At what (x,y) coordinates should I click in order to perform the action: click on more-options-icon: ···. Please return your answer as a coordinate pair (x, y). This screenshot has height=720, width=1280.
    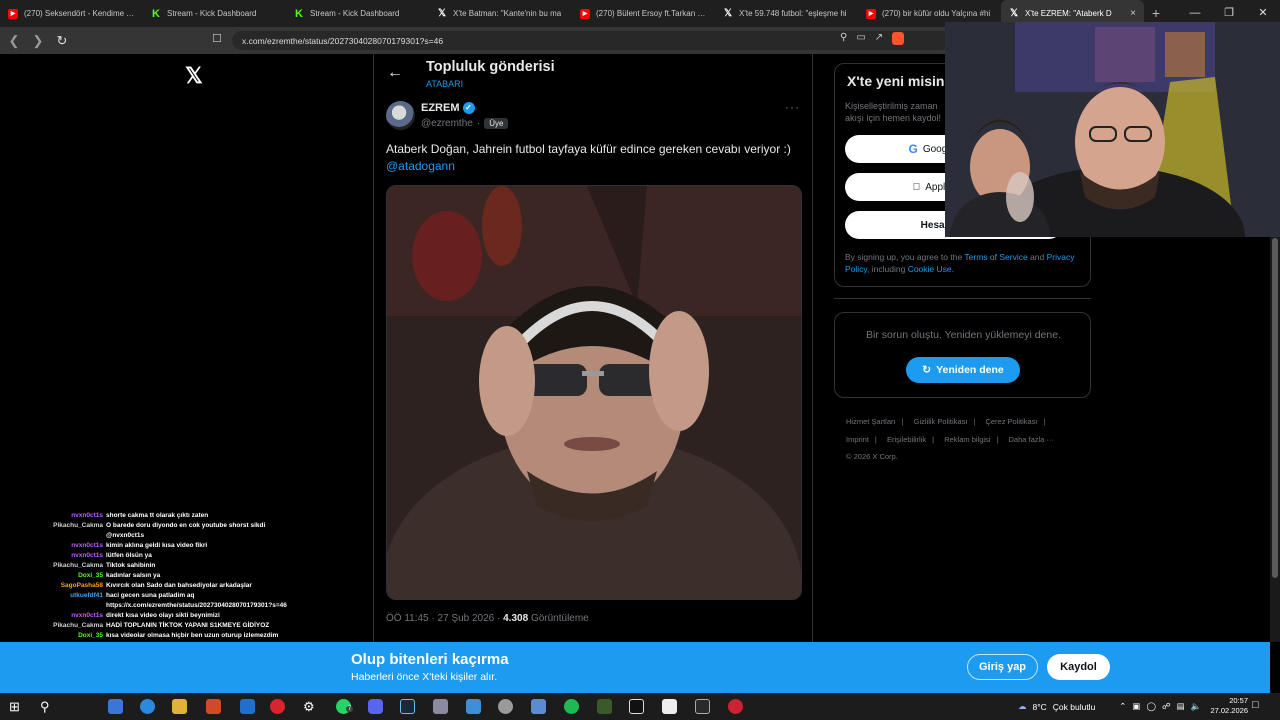
    Looking at the image, I should click on (792, 107).